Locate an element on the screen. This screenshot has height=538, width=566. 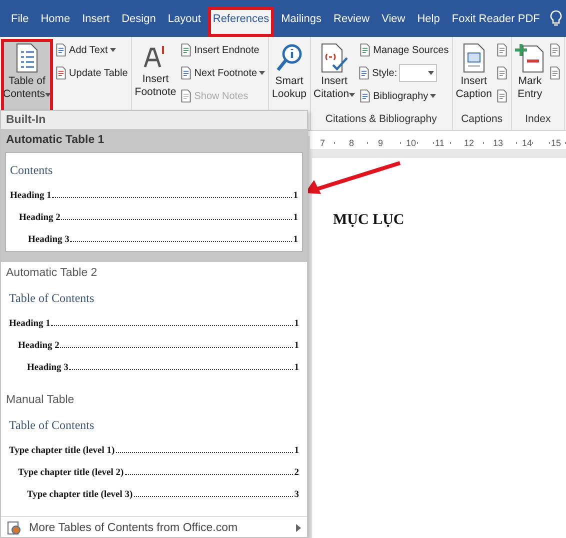
ribbon-tab: References is located at coordinates (241, 21).